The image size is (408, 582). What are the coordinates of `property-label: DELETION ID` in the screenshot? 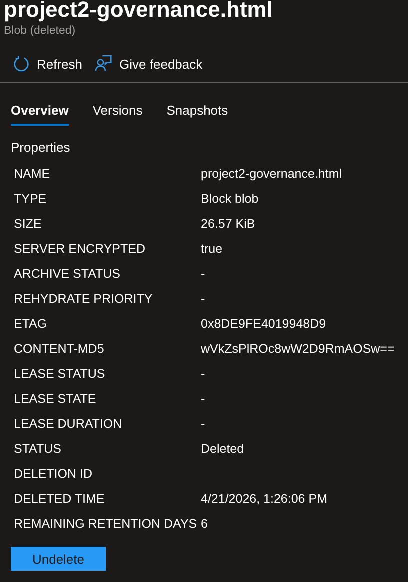 It's located at (54, 473).